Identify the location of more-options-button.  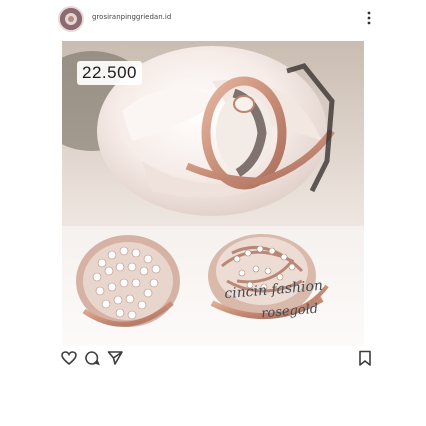
(369, 18).